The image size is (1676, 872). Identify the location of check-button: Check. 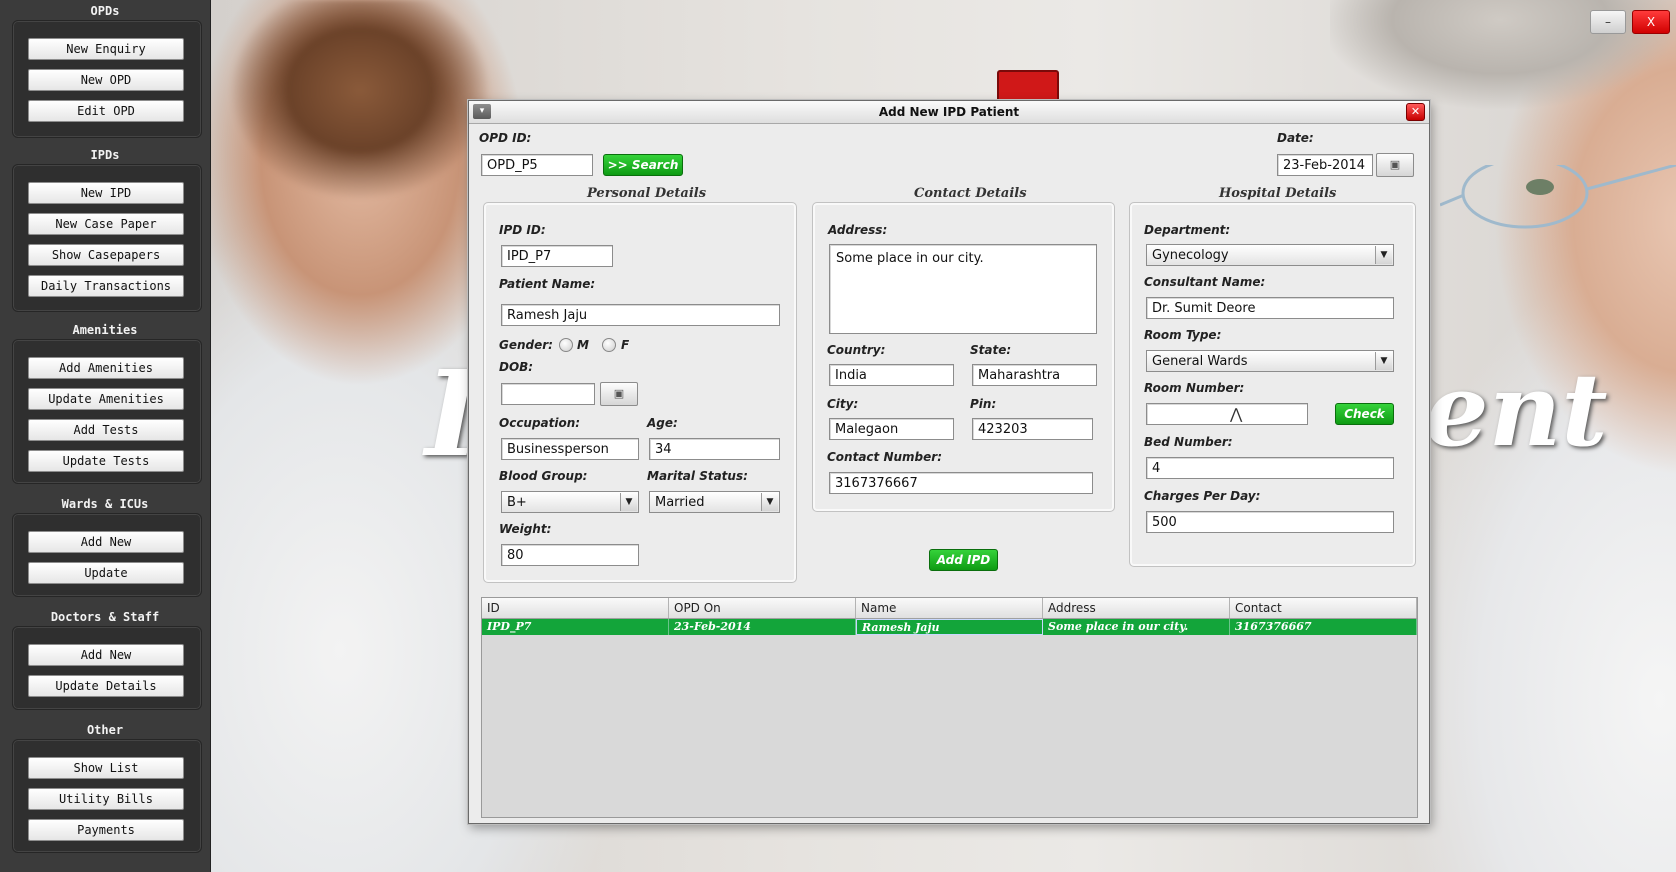
(1364, 414).